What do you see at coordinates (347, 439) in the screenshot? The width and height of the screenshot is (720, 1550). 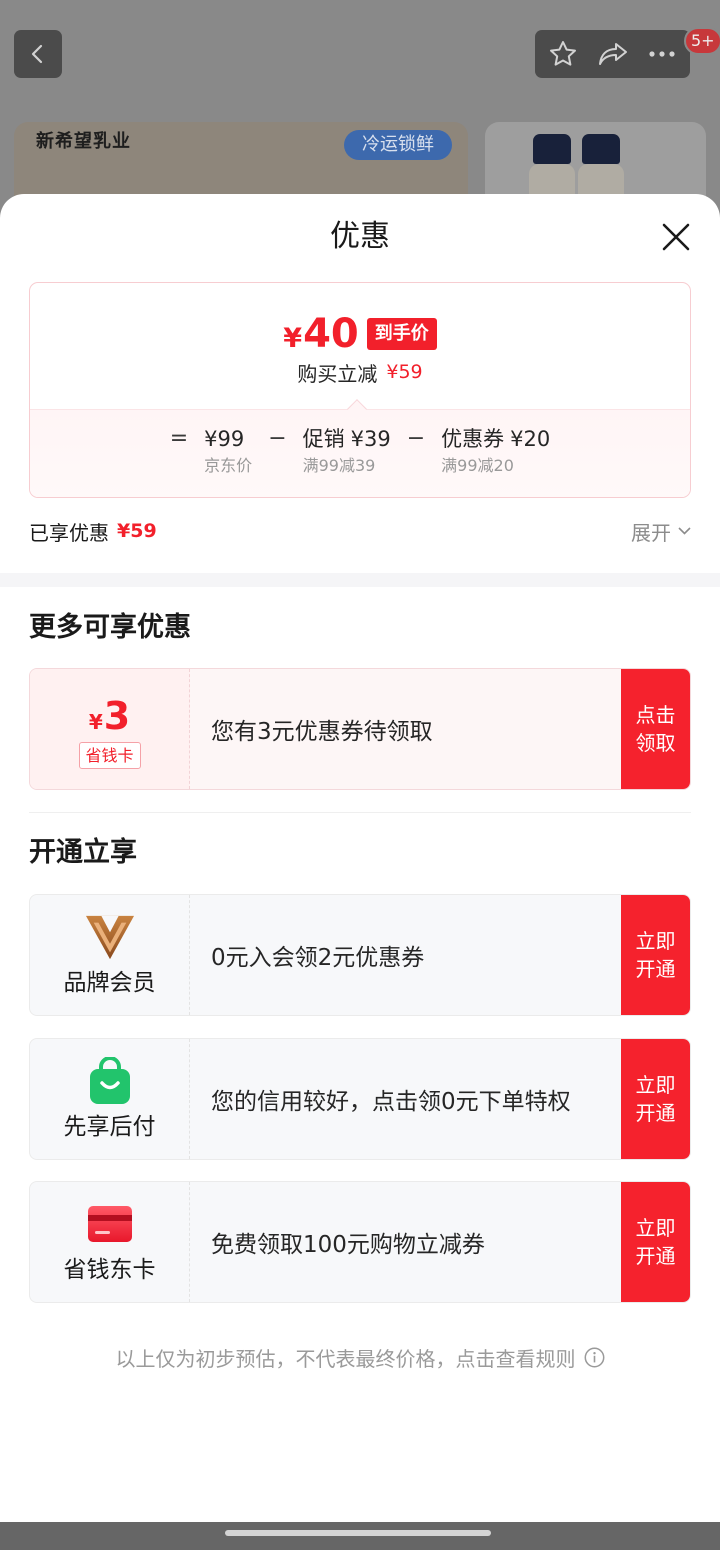 I see `breakdown-amount-line: 促销 ¥39` at bounding box center [347, 439].